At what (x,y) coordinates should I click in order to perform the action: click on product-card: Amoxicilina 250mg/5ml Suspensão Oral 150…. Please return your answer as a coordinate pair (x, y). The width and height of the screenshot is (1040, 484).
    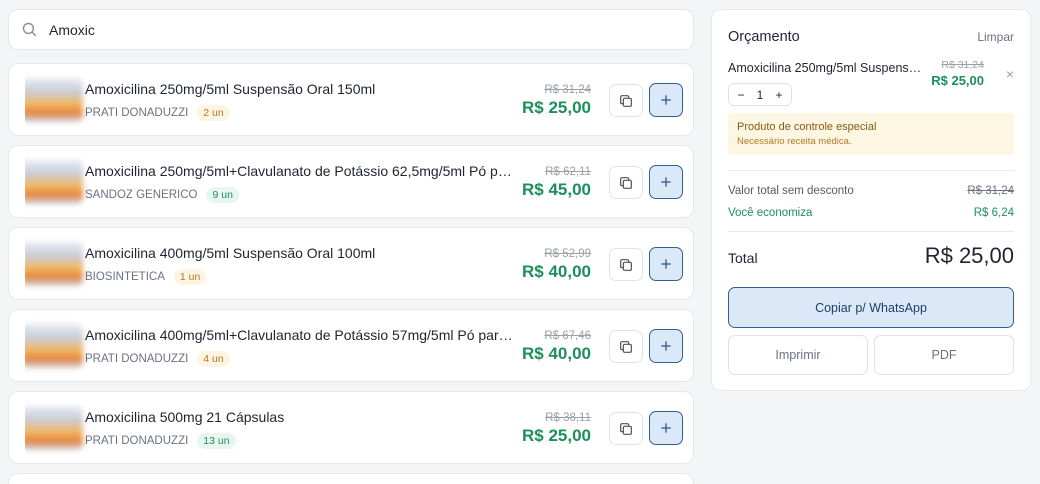
    Looking at the image, I should click on (351, 99).